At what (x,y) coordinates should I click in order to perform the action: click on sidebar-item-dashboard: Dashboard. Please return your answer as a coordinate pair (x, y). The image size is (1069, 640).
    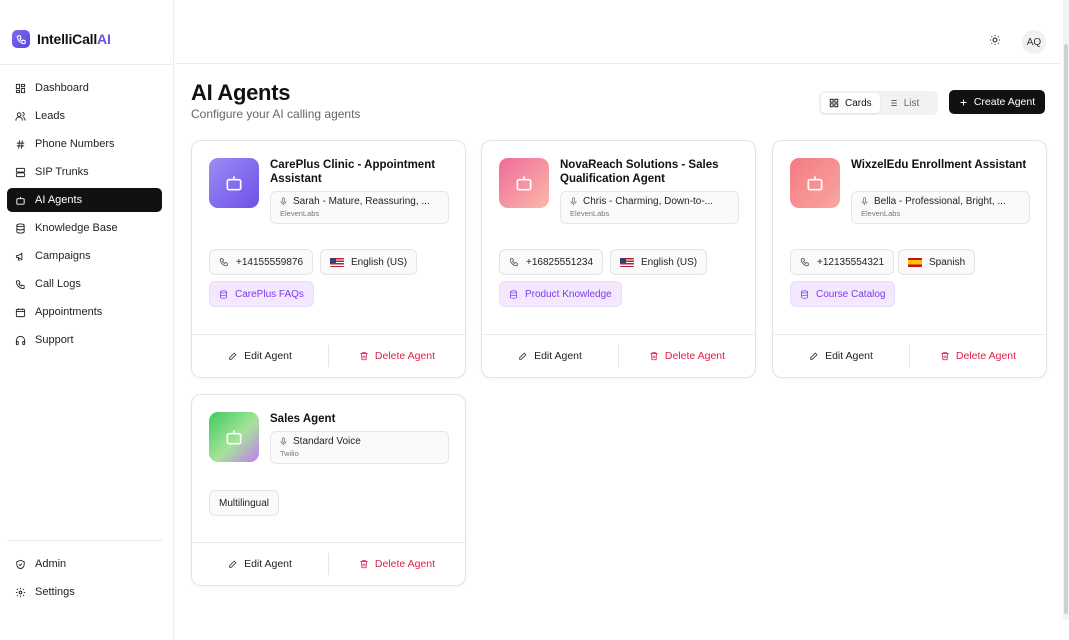
    Looking at the image, I should click on (84, 88).